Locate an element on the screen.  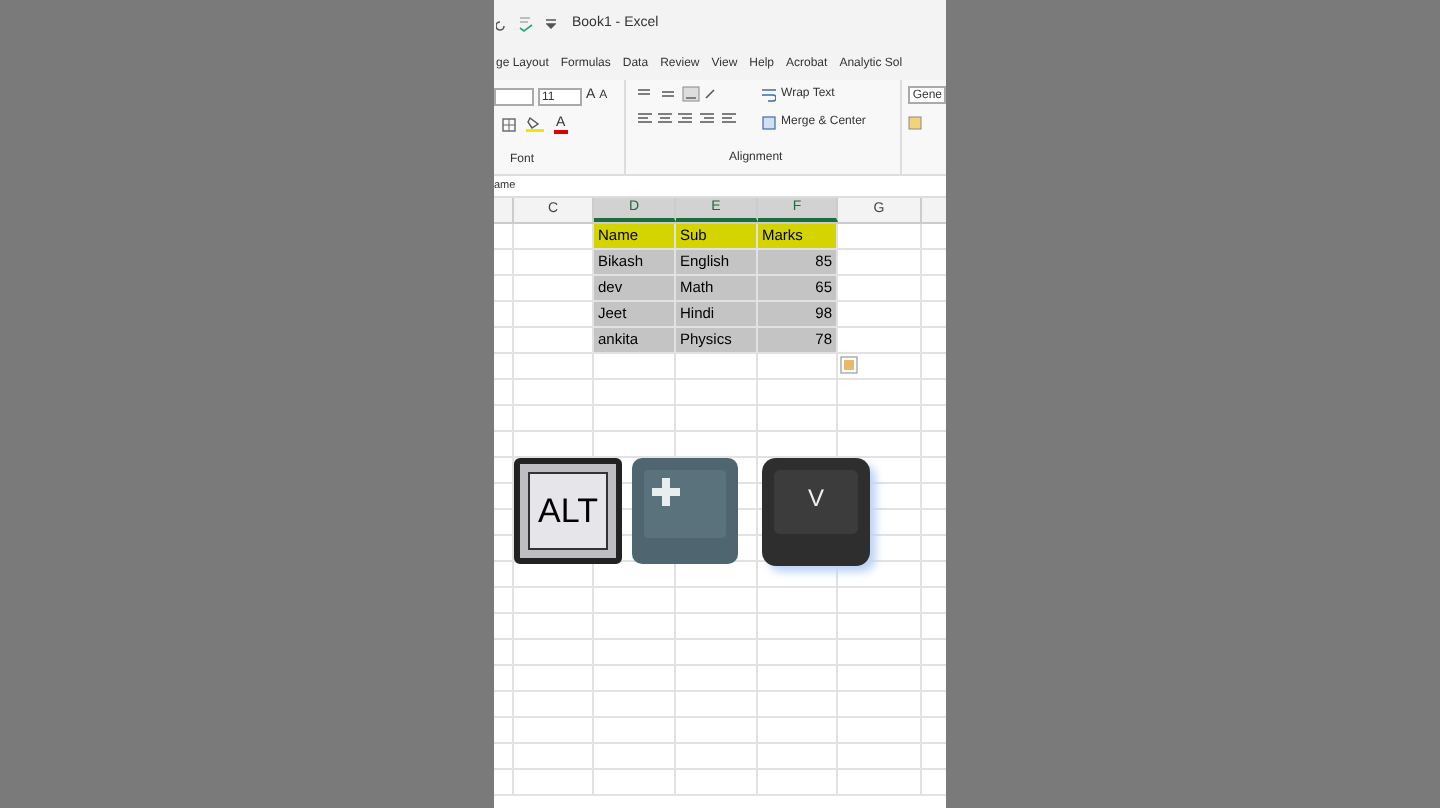
customize-icon is located at coordinates (551, 24).